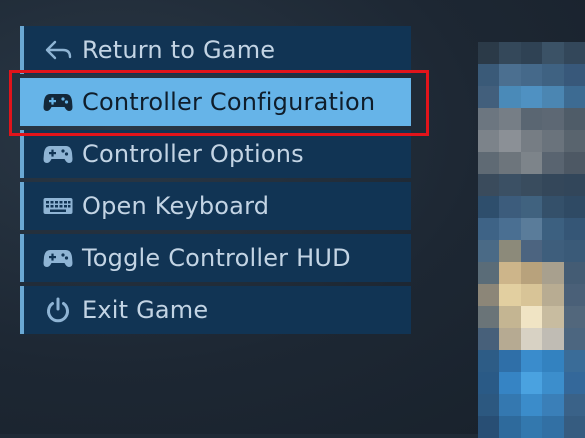  Describe the element at coordinates (176, 206) in the screenshot. I see `menu-item-label: Open Keyboard` at that location.